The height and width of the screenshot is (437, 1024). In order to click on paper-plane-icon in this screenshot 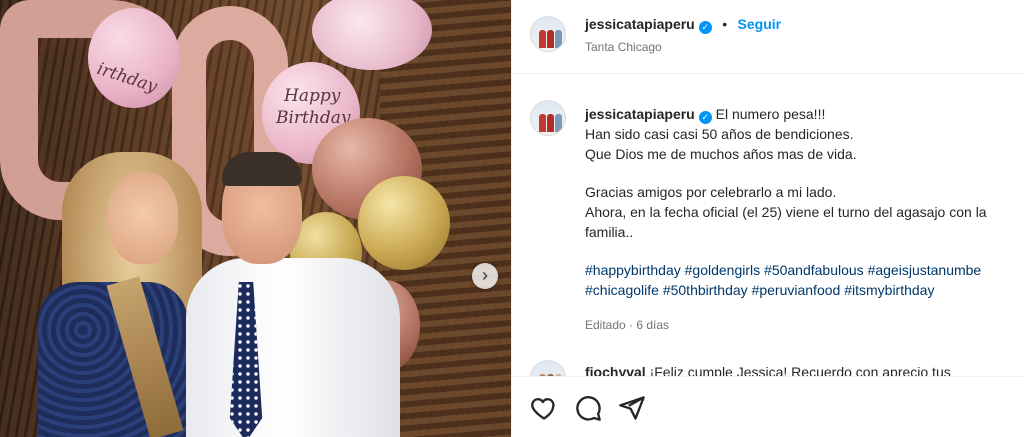, I will do `click(632, 408)`.